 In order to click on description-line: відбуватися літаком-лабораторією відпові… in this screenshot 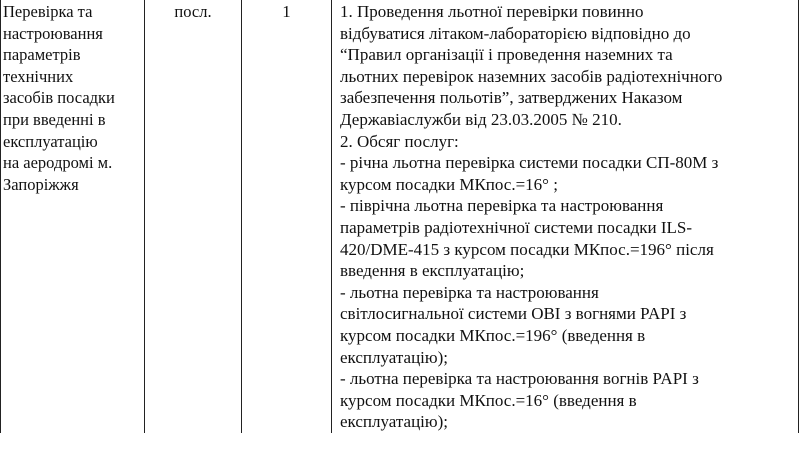, I will do `click(515, 33)`.